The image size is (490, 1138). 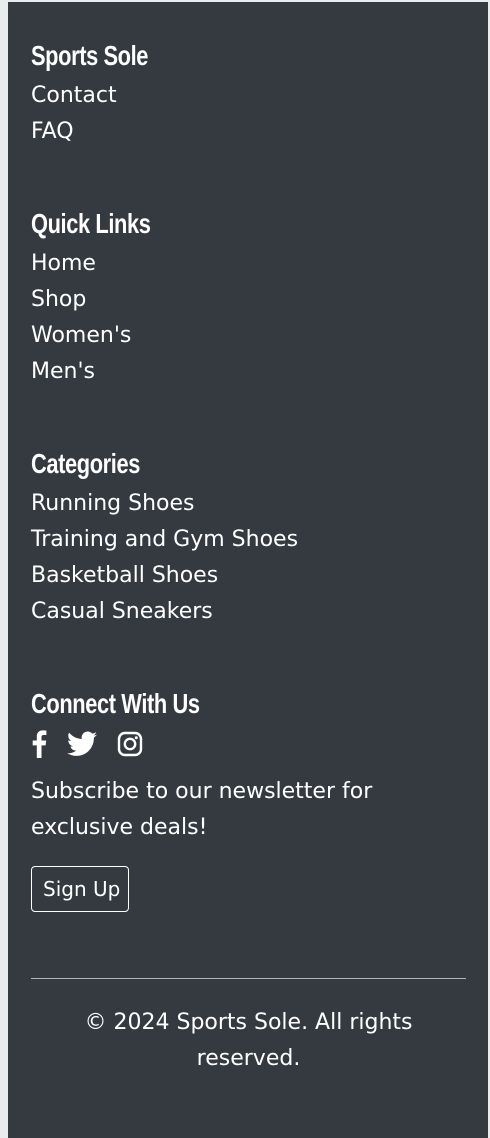 What do you see at coordinates (251, 576) in the screenshot?
I see `list-item: Basketball Shoes` at bounding box center [251, 576].